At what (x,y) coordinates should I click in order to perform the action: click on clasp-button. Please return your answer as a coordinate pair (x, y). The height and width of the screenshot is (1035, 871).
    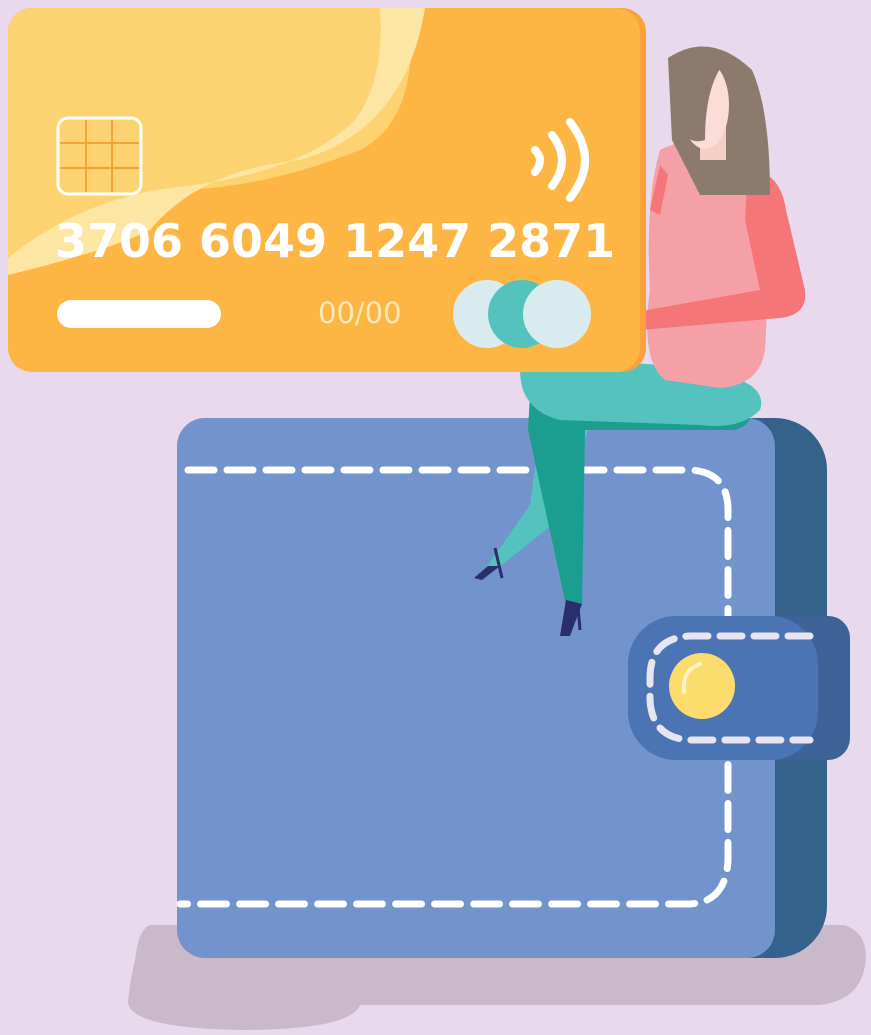
    Looking at the image, I should click on (702, 686).